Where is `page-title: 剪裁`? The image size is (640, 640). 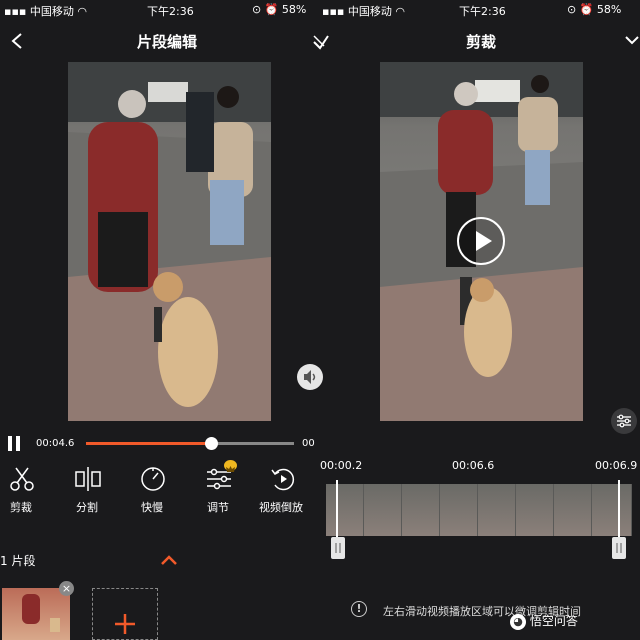
page-title: 剪裁 is located at coordinates (481, 42).